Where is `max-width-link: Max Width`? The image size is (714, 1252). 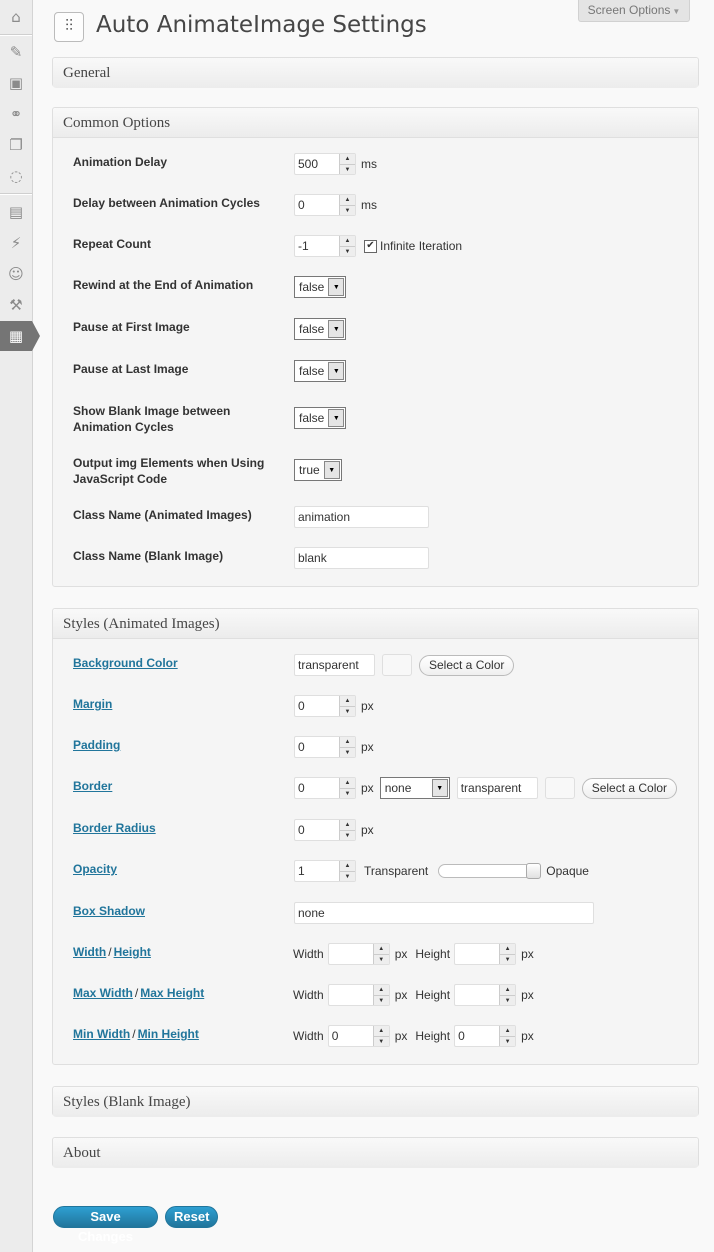
max-width-link: Max Width is located at coordinates (103, 993).